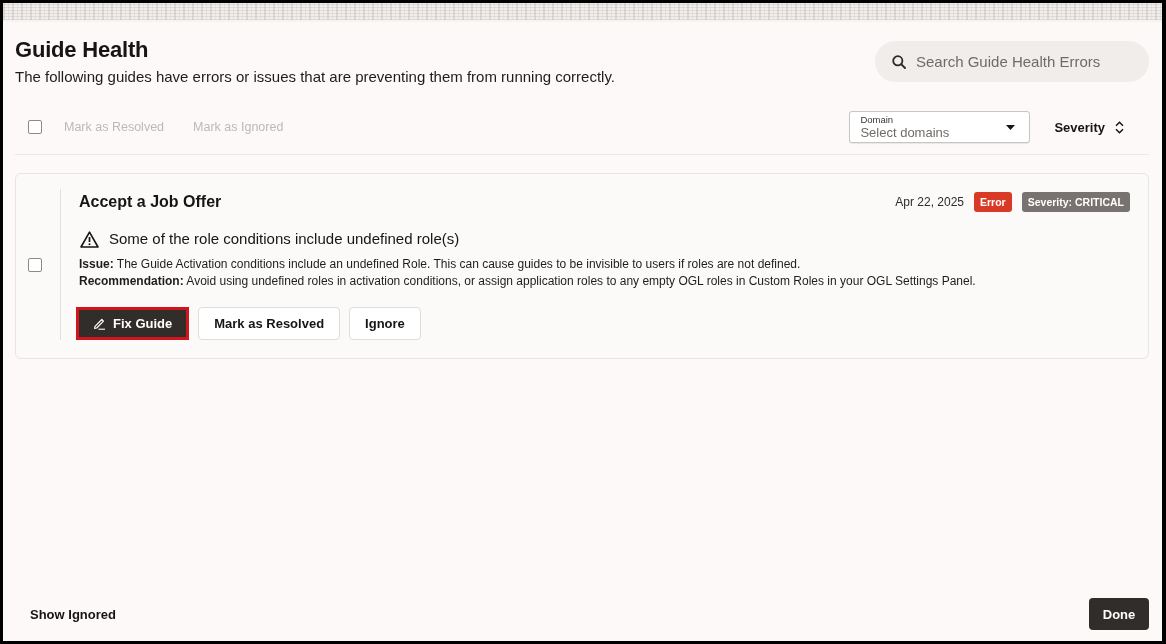 The height and width of the screenshot is (644, 1166). I want to click on domain-select: Domain Select domains, so click(940, 127).